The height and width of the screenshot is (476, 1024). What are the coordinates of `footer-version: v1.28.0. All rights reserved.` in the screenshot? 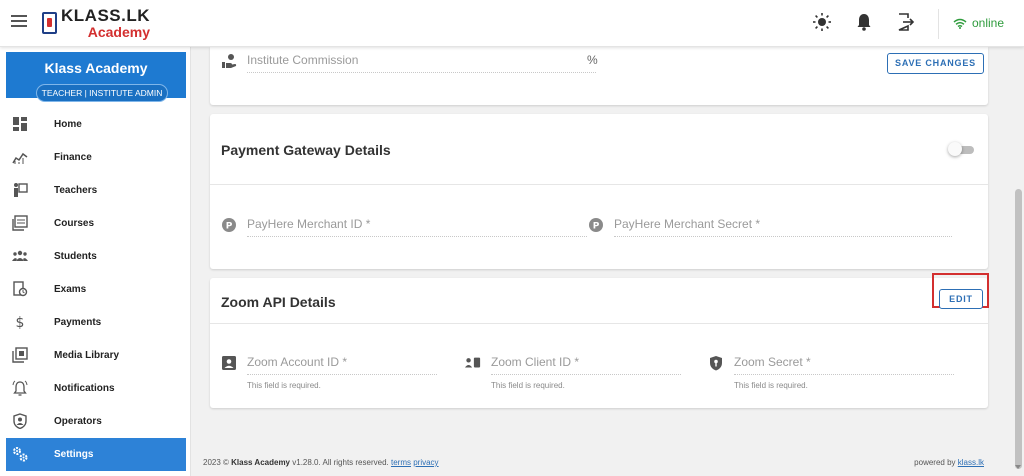 It's located at (340, 462).